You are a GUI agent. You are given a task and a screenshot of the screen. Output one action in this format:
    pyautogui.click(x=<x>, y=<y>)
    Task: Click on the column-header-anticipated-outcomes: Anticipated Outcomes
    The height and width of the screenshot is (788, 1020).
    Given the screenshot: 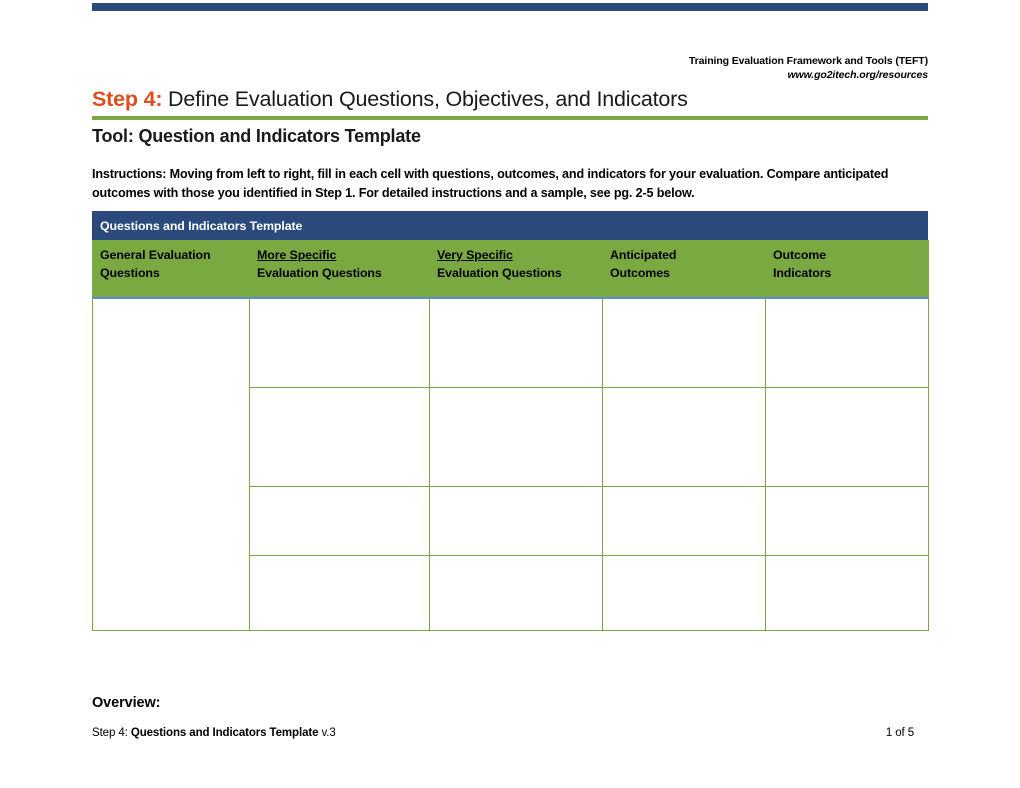 What is the action you would take?
    pyautogui.click(x=684, y=269)
    